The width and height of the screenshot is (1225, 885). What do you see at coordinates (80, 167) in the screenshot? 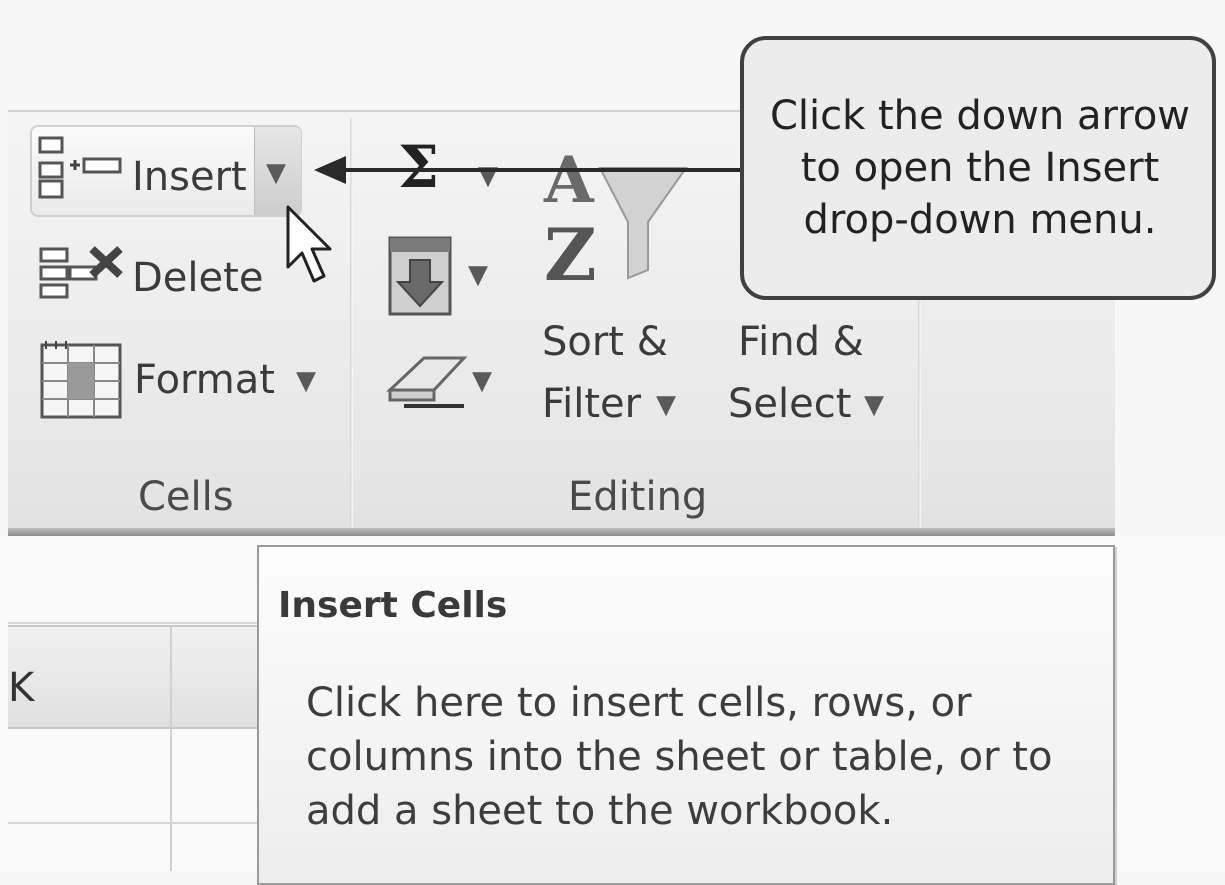
I see `insert-cells-icon` at bounding box center [80, 167].